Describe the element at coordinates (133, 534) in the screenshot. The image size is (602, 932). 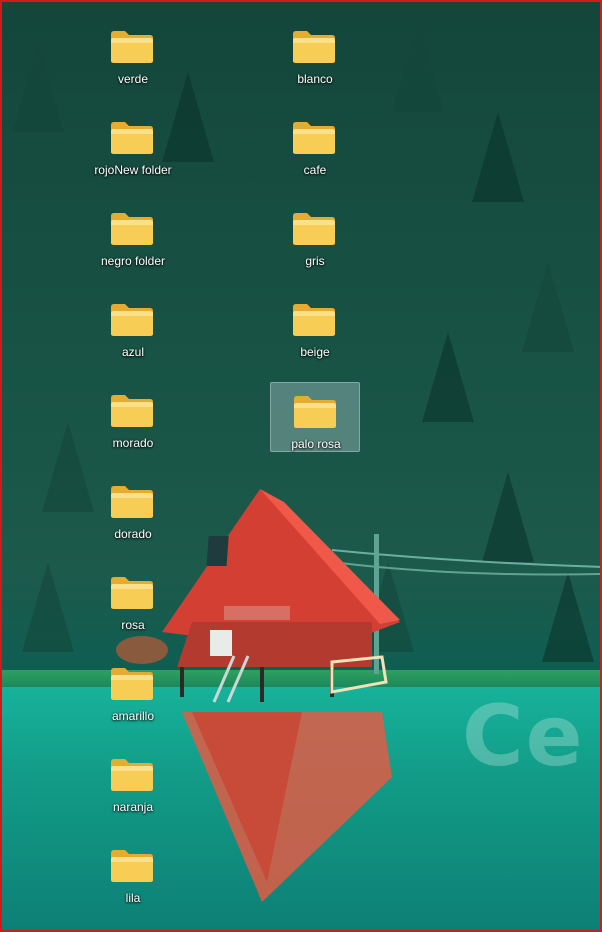
I see `desktop-icon-label: dorado` at that location.